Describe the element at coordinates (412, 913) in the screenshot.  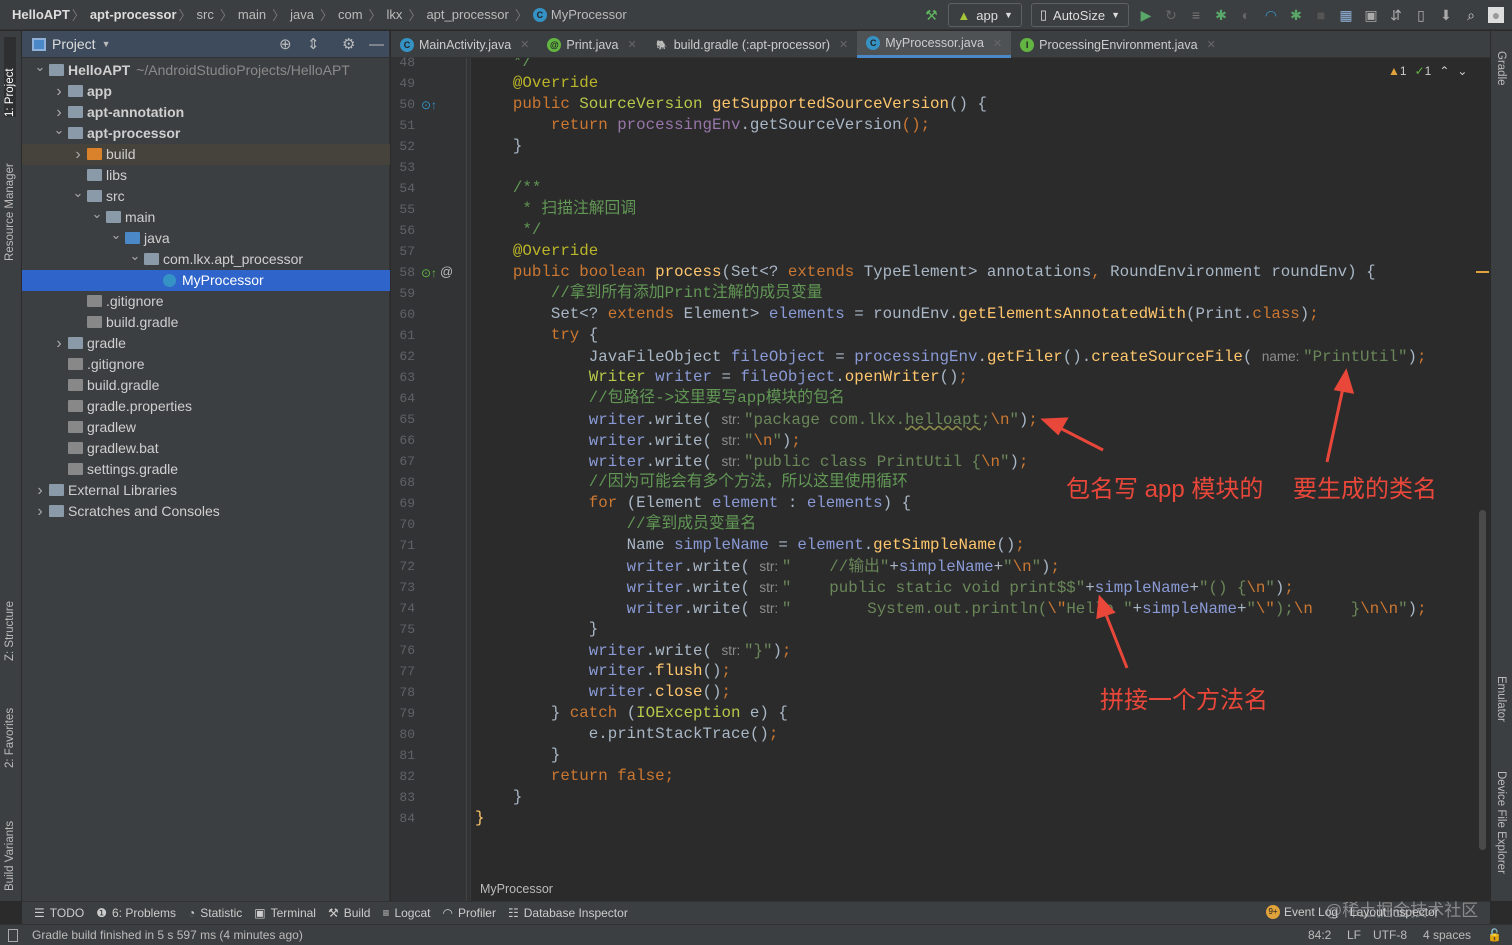
I see `tool-button-label: Logcat` at that location.